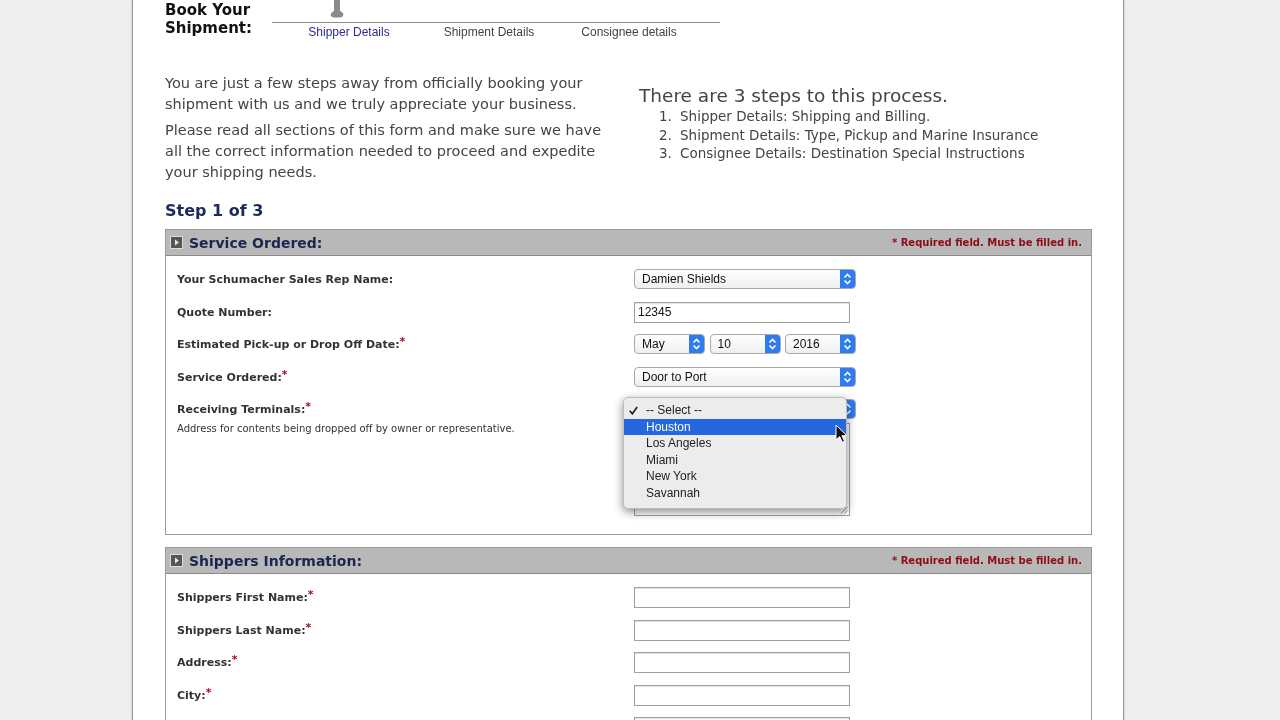 This screenshot has height=720, width=1280. What do you see at coordinates (275, 560) in the screenshot?
I see `section-title: Shippers Information:` at bounding box center [275, 560].